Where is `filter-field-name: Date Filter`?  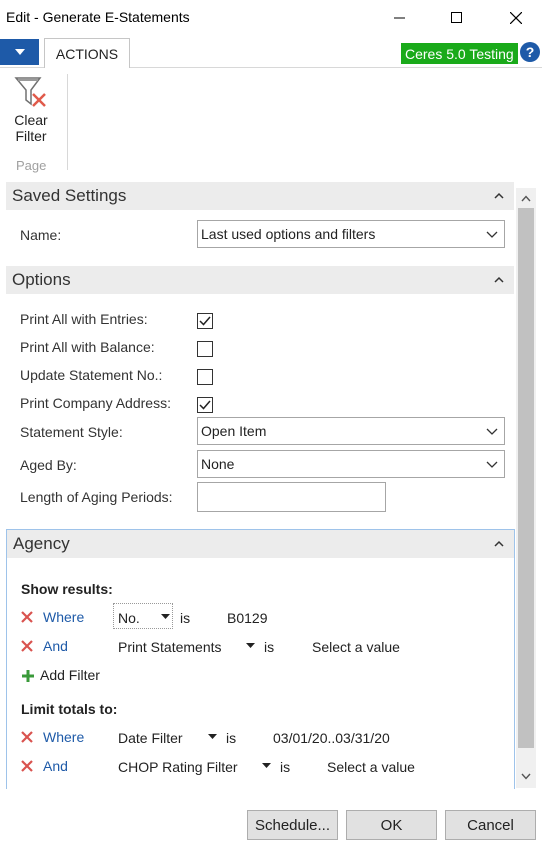
filter-field-name: Date Filter is located at coordinates (150, 738).